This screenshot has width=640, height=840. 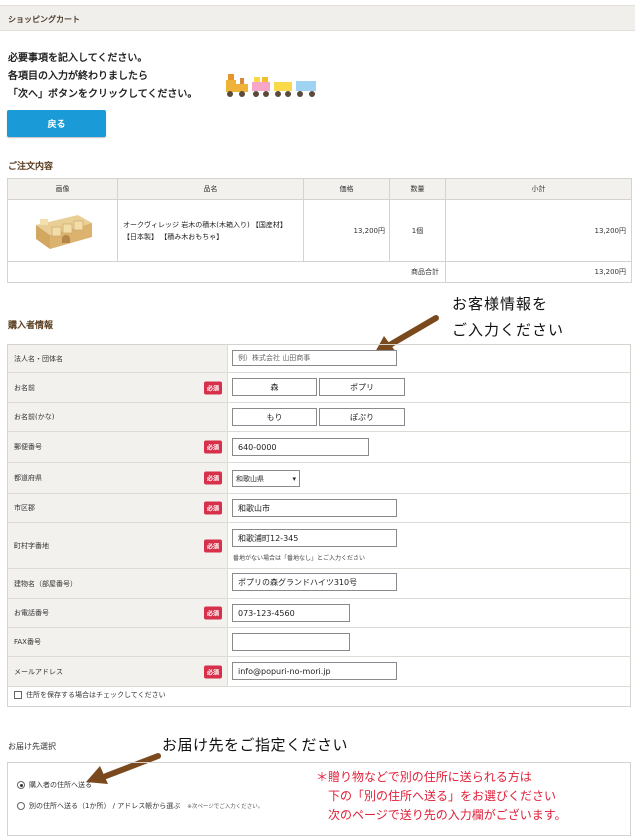 What do you see at coordinates (96, 695) in the screenshot?
I see `save-address-label: 住所を保存する場合はチェックしてください` at bounding box center [96, 695].